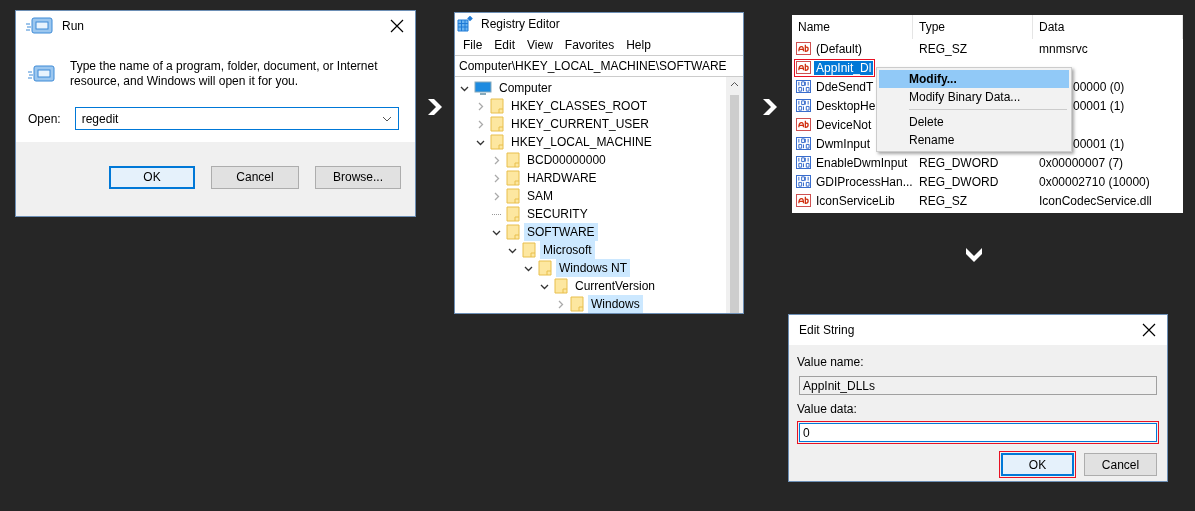 This screenshot has height=511, width=1195. Describe the element at coordinates (862, 162) in the screenshot. I see `value-name: EnableDwmInput` at that location.